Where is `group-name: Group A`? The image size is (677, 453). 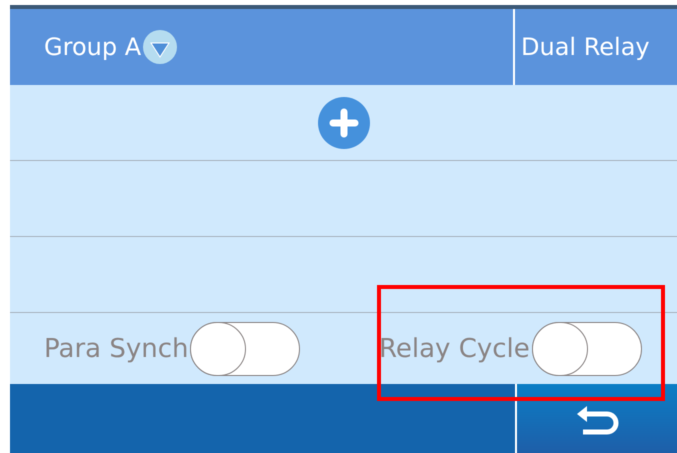 group-name: Group A is located at coordinates (93, 47).